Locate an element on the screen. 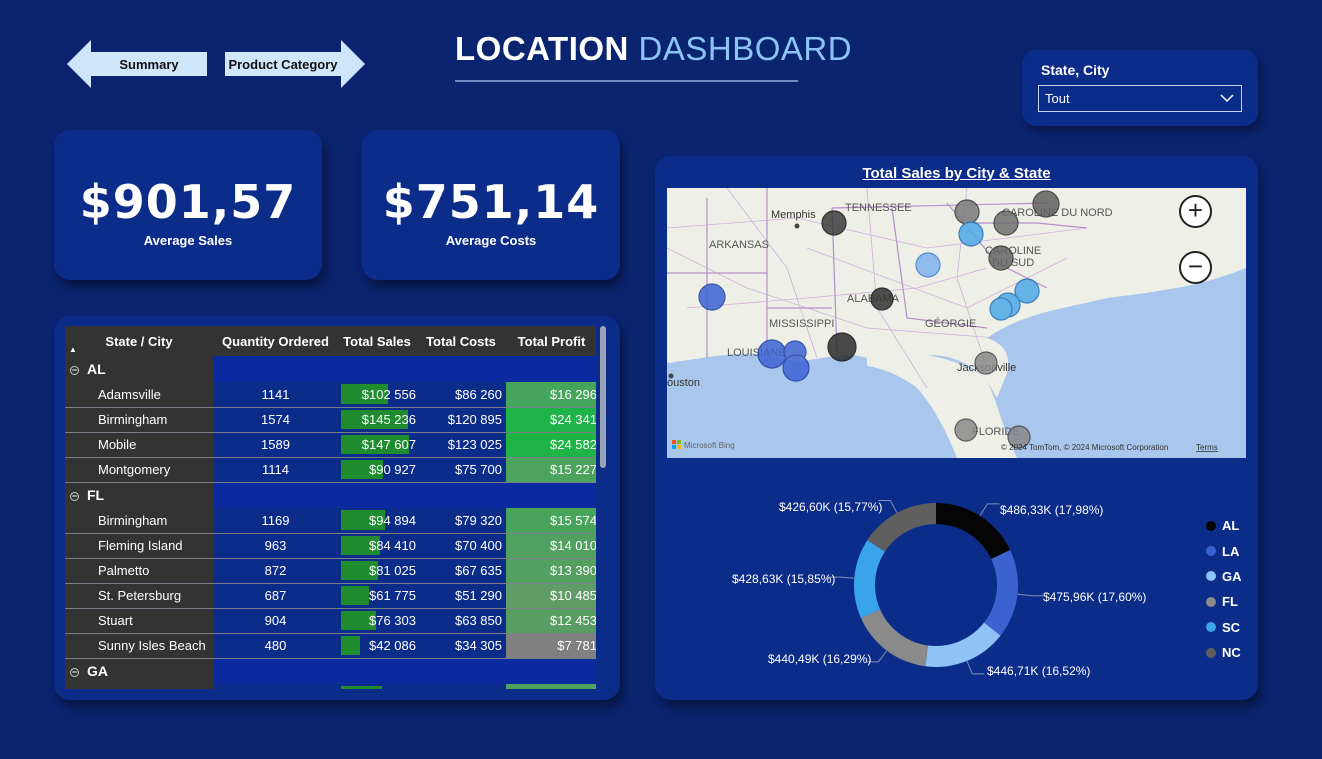  profit-cell: $10 485 is located at coordinates (551, 596).